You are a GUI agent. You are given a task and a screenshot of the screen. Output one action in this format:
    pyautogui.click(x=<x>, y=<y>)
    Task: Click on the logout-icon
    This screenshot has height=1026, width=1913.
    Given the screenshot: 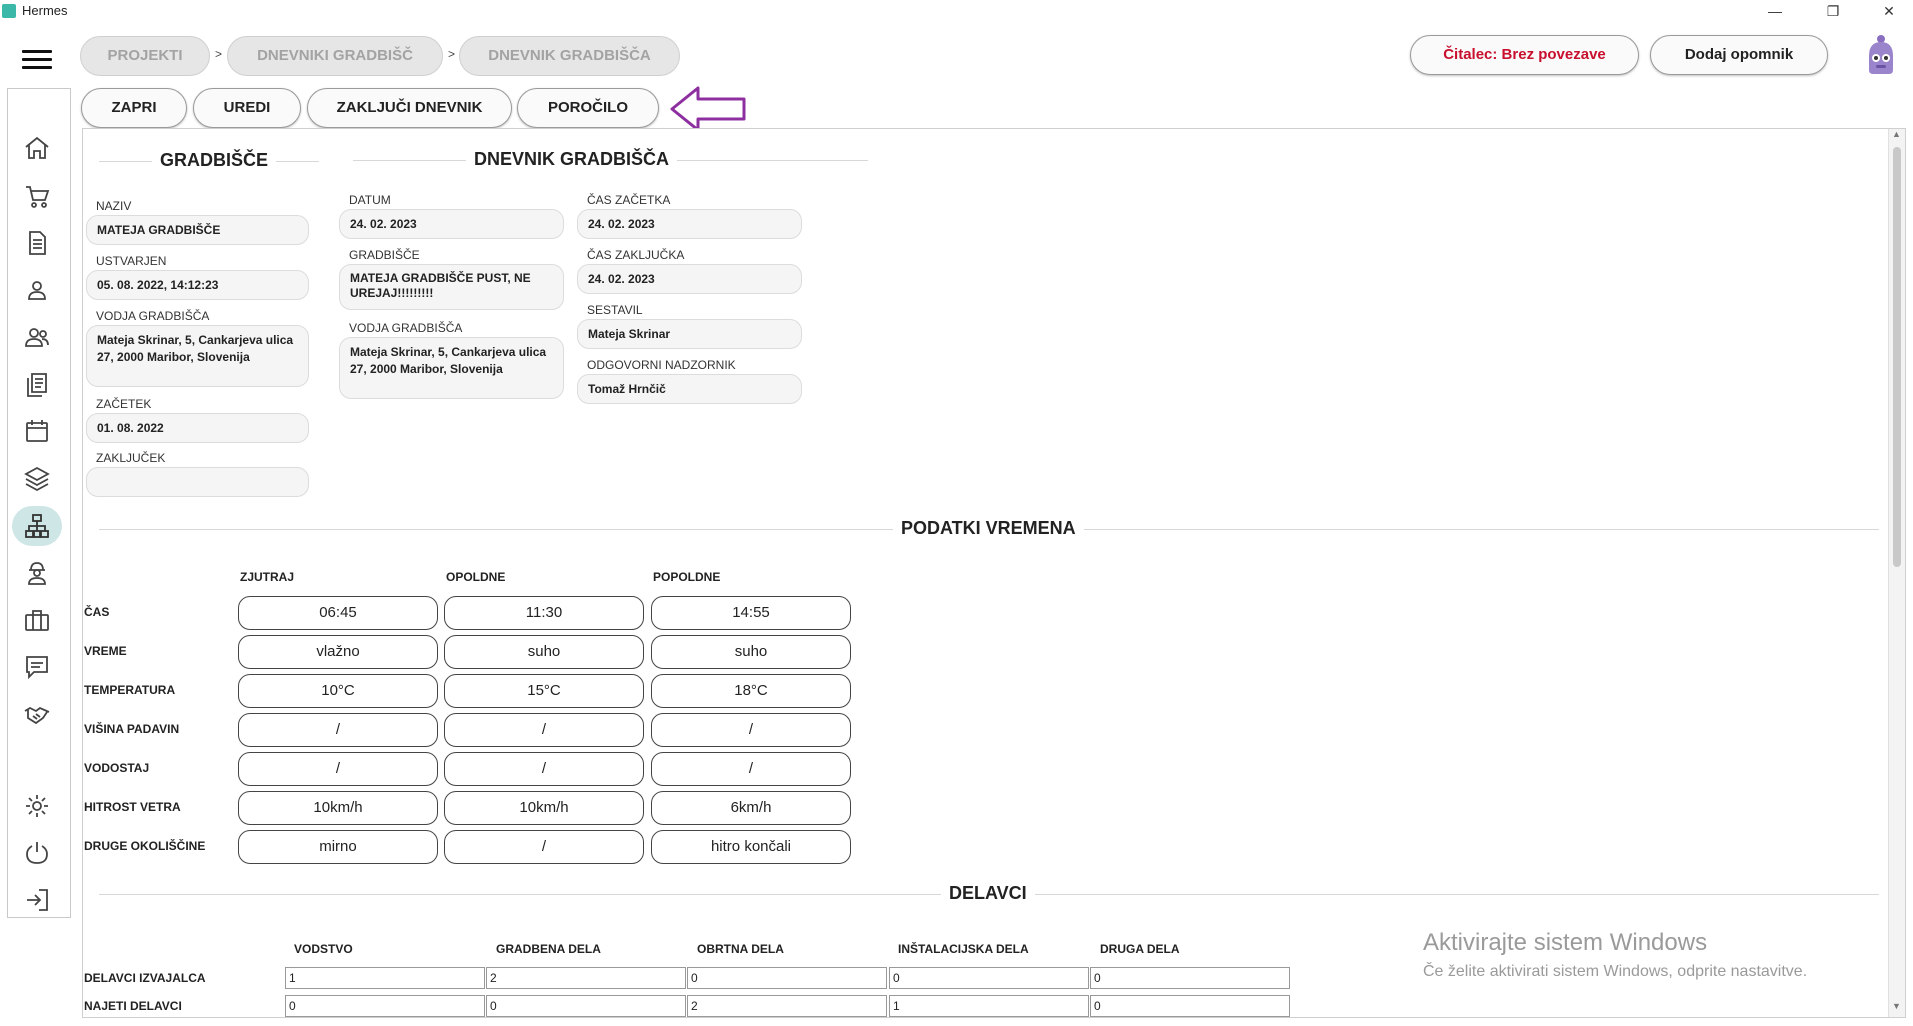 What is the action you would take?
    pyautogui.click(x=37, y=900)
    